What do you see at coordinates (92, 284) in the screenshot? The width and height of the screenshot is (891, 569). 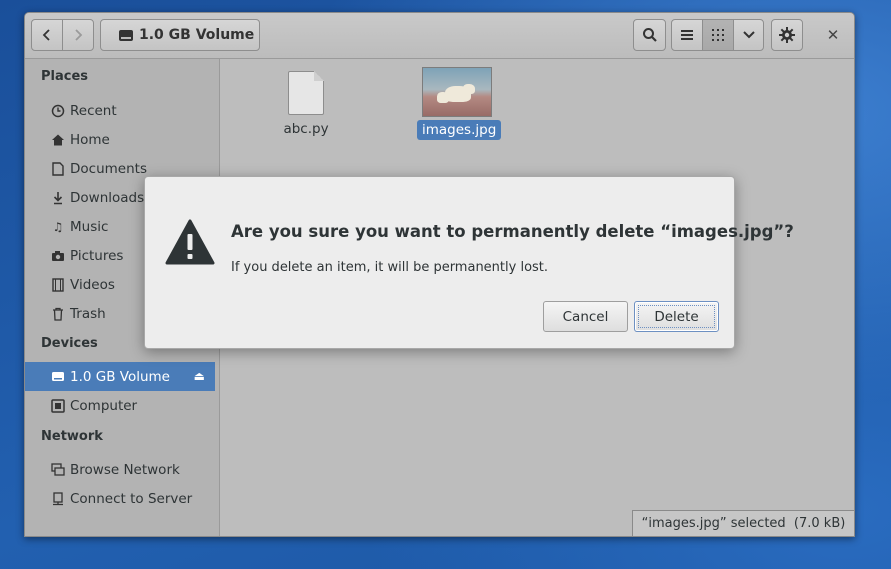 I see `sidebar-item-label: Videos` at bounding box center [92, 284].